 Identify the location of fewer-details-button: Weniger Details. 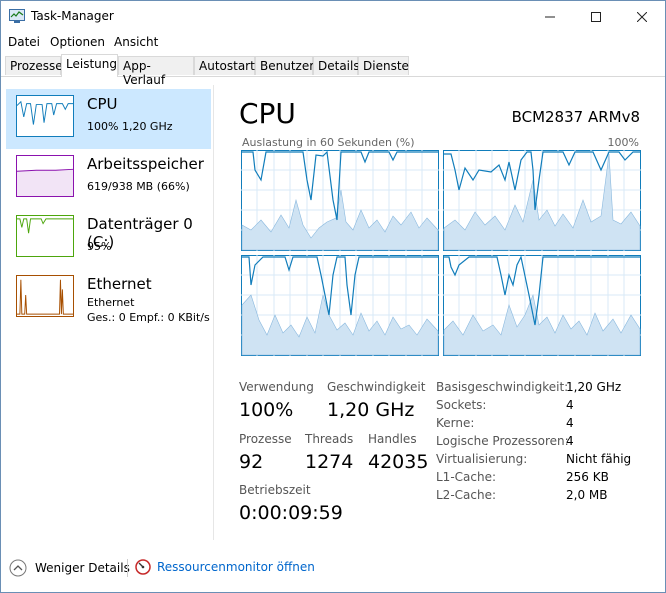
(69, 568).